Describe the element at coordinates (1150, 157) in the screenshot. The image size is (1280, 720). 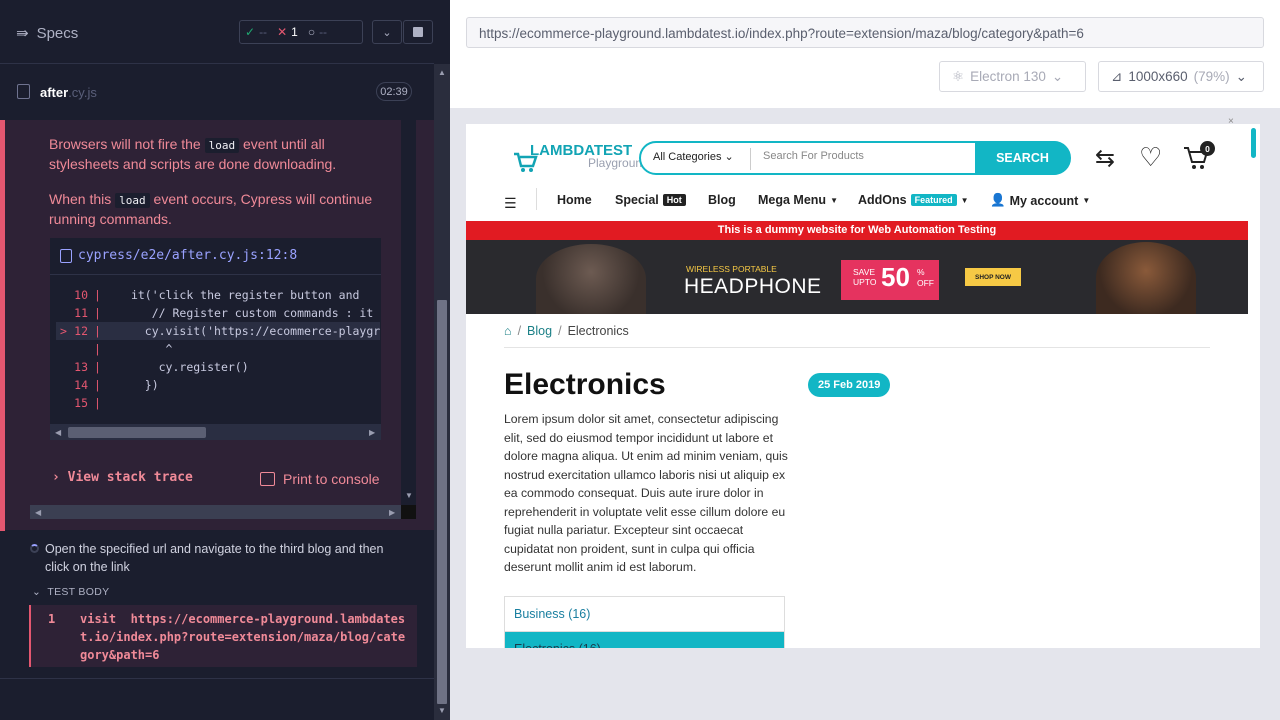
I see `heart-icon: ♡` at that location.